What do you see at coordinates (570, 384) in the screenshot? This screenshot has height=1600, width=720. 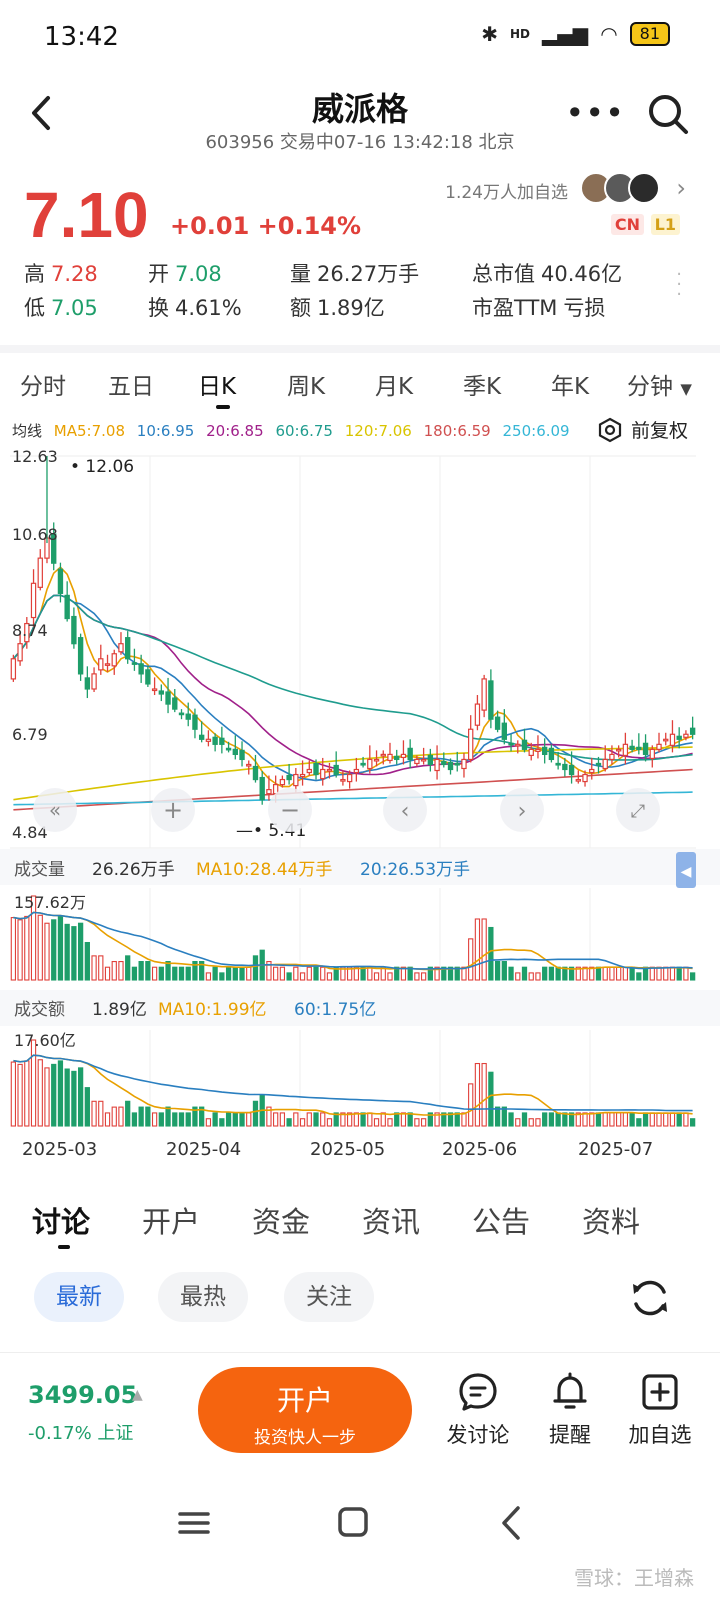 I see `tab-yearly-k: 年K` at bounding box center [570, 384].